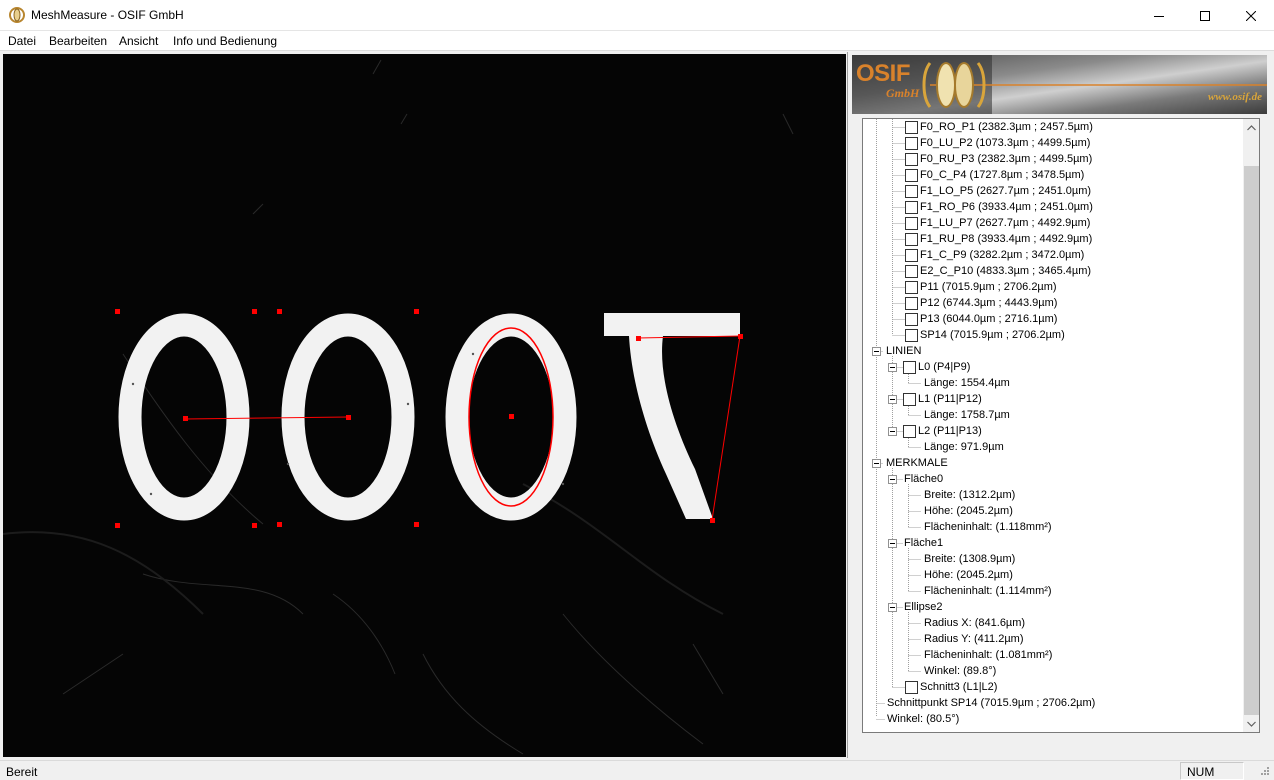 The height and width of the screenshot is (780, 1274). I want to click on menu-datei: Datei, so click(22, 41).